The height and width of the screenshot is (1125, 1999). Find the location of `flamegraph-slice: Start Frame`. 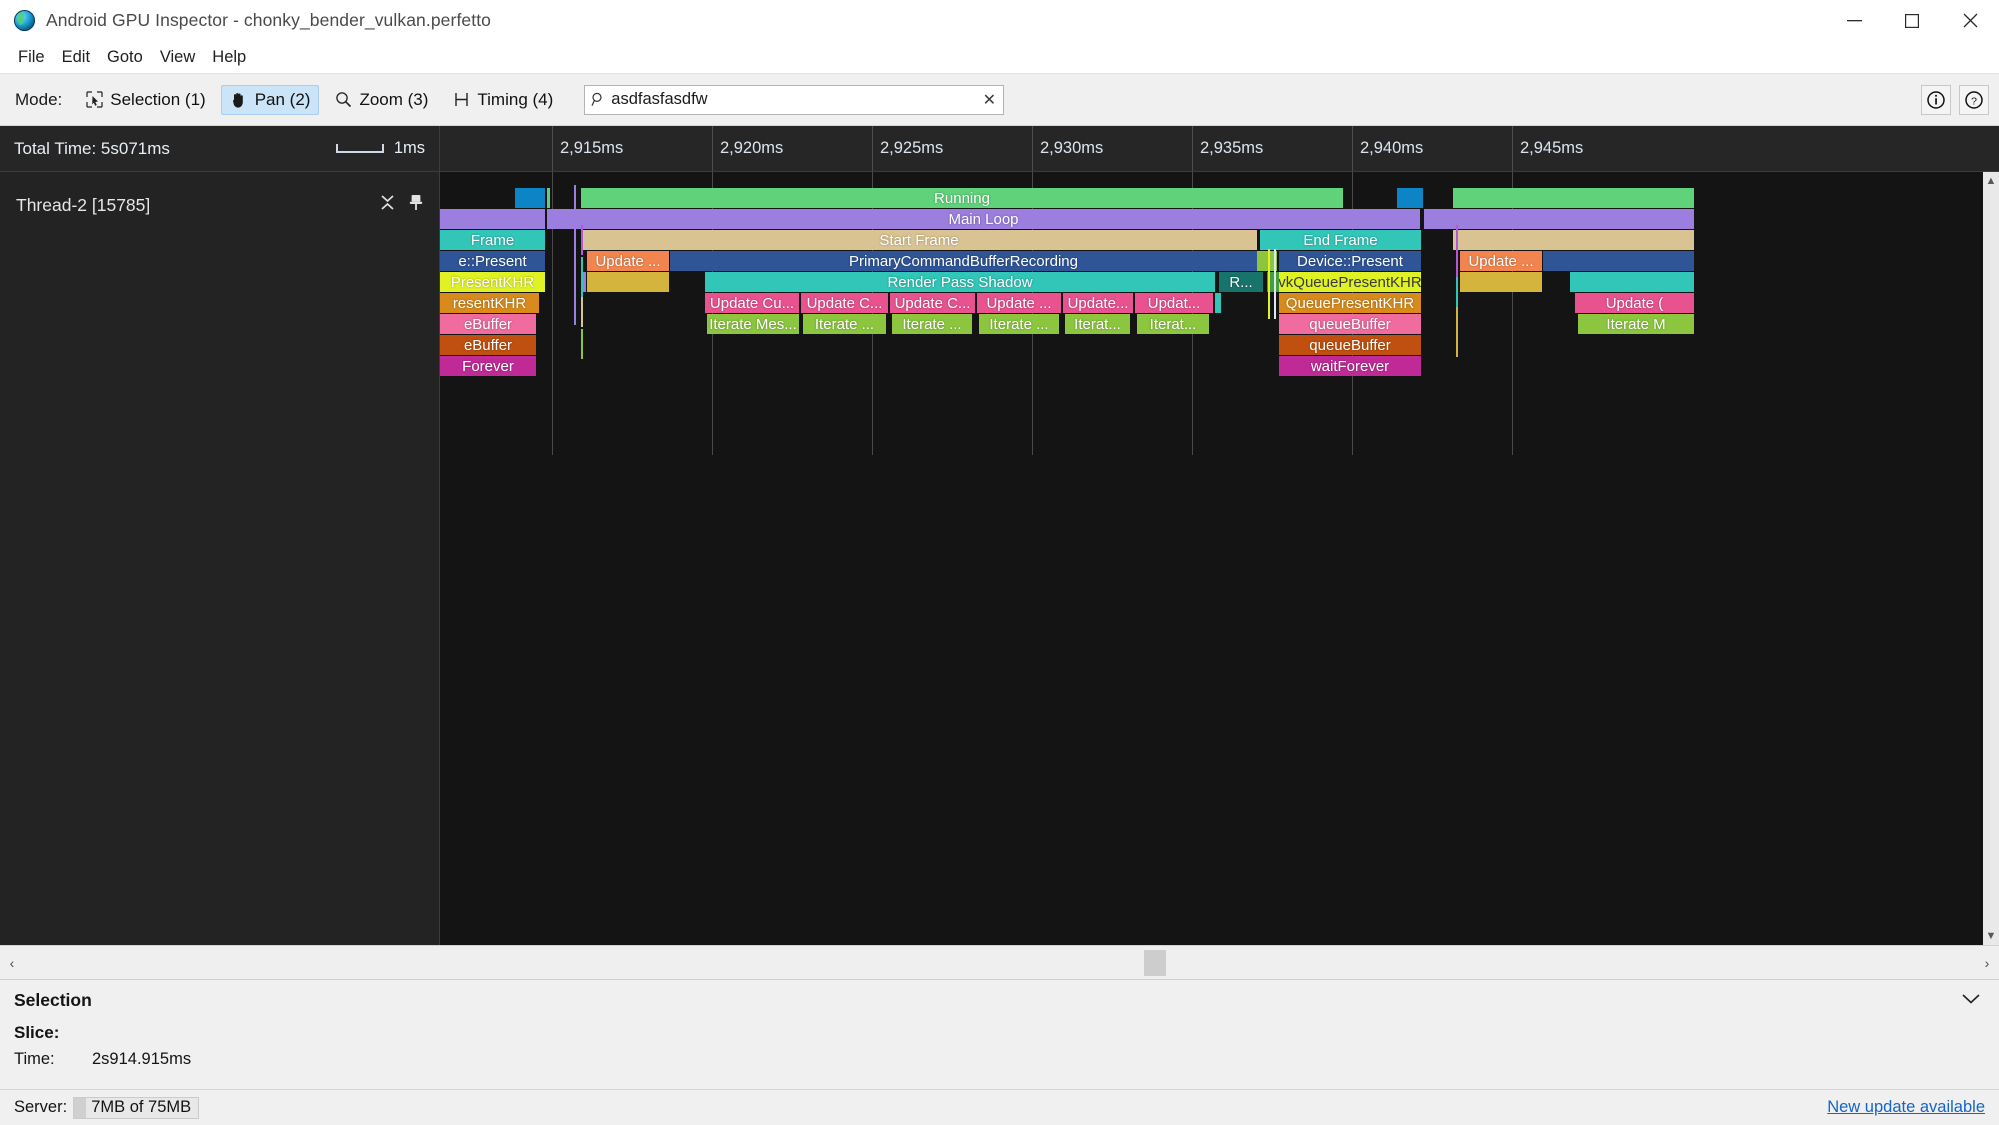

flamegraph-slice: Start Frame is located at coordinates (919, 240).